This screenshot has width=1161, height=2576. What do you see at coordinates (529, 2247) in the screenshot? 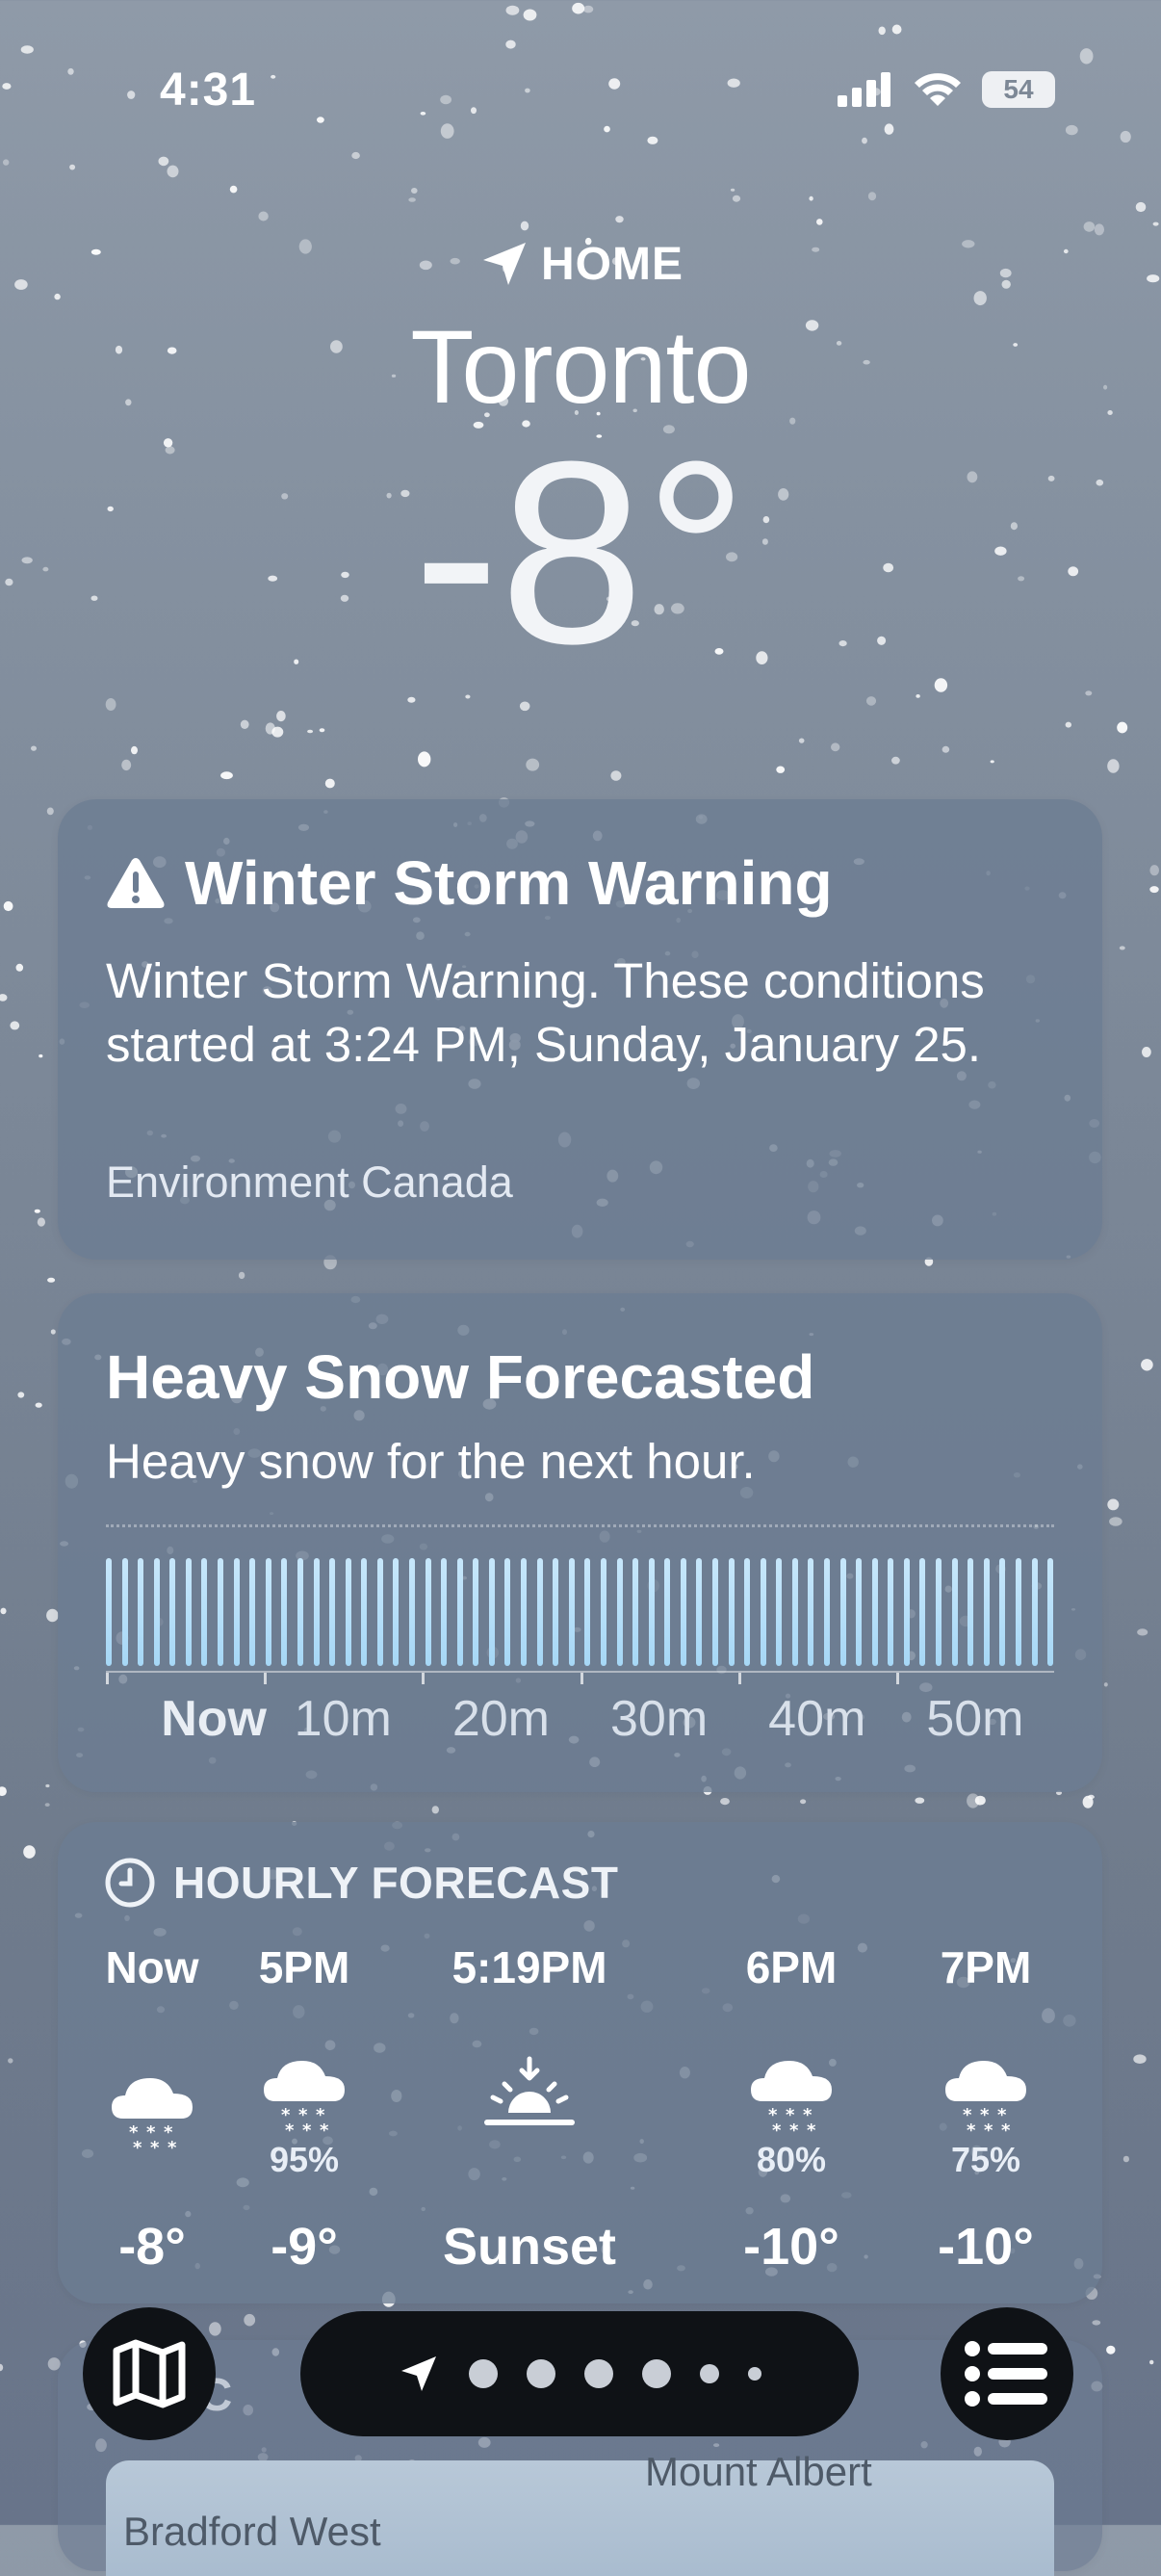
I see `hour-temperature: Sunset` at bounding box center [529, 2247].